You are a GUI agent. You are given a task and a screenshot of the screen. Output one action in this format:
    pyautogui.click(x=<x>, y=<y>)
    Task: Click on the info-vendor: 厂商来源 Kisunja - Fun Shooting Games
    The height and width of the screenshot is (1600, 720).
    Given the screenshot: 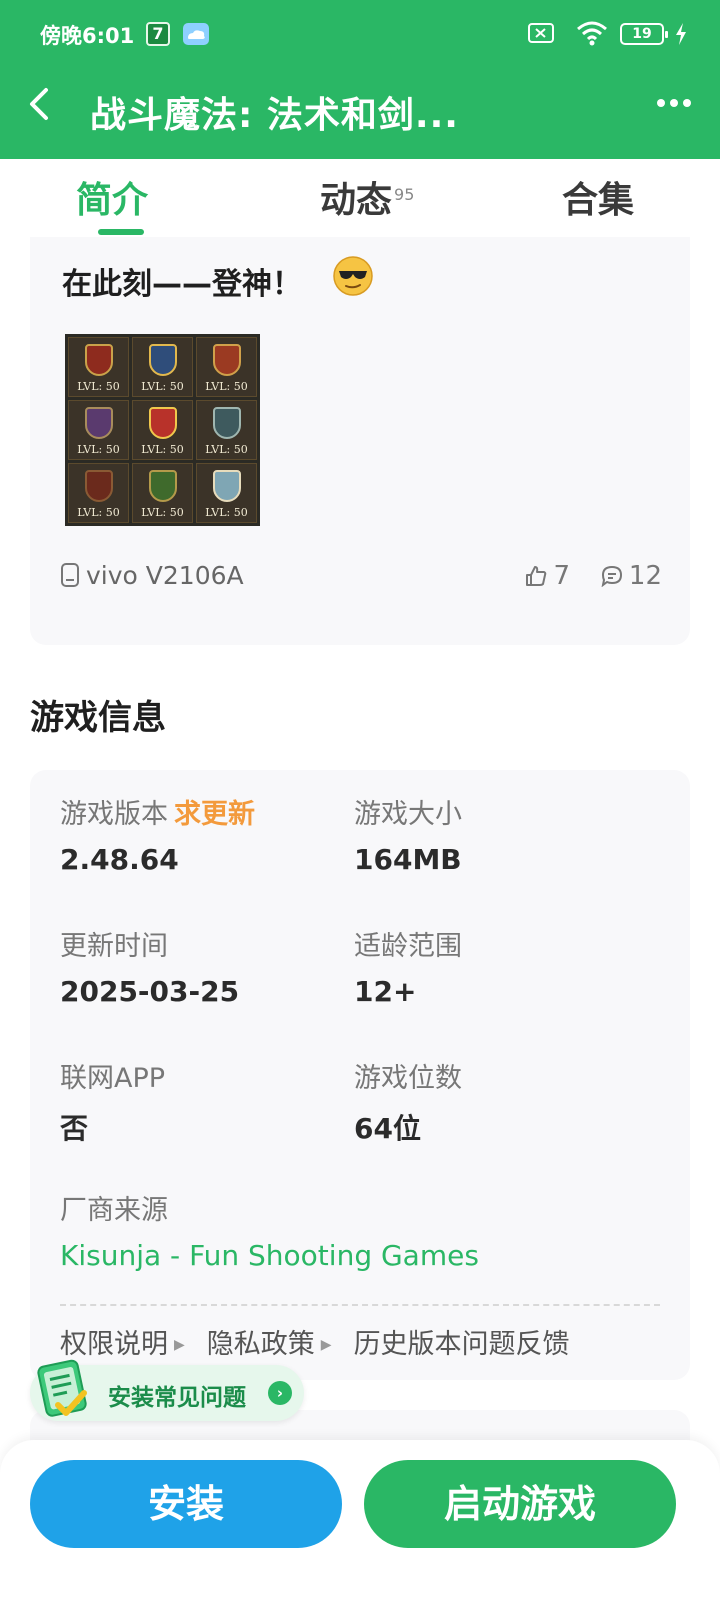 What is the action you would take?
    pyautogui.click(x=269, y=1230)
    